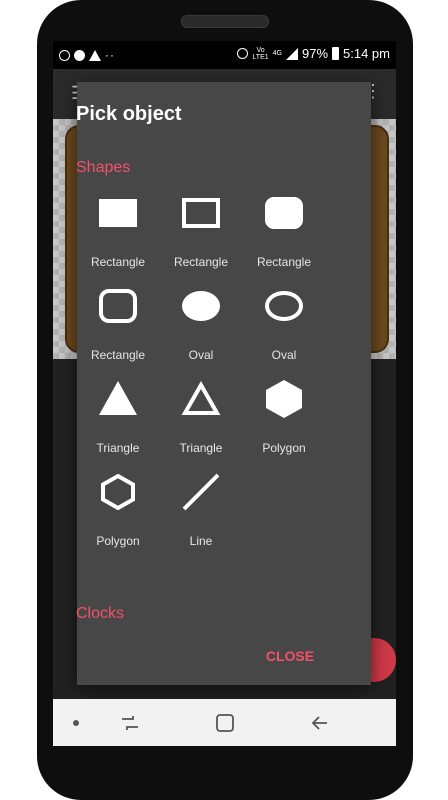  What do you see at coordinates (76, 723) in the screenshot?
I see `nav-dot-icon` at bounding box center [76, 723].